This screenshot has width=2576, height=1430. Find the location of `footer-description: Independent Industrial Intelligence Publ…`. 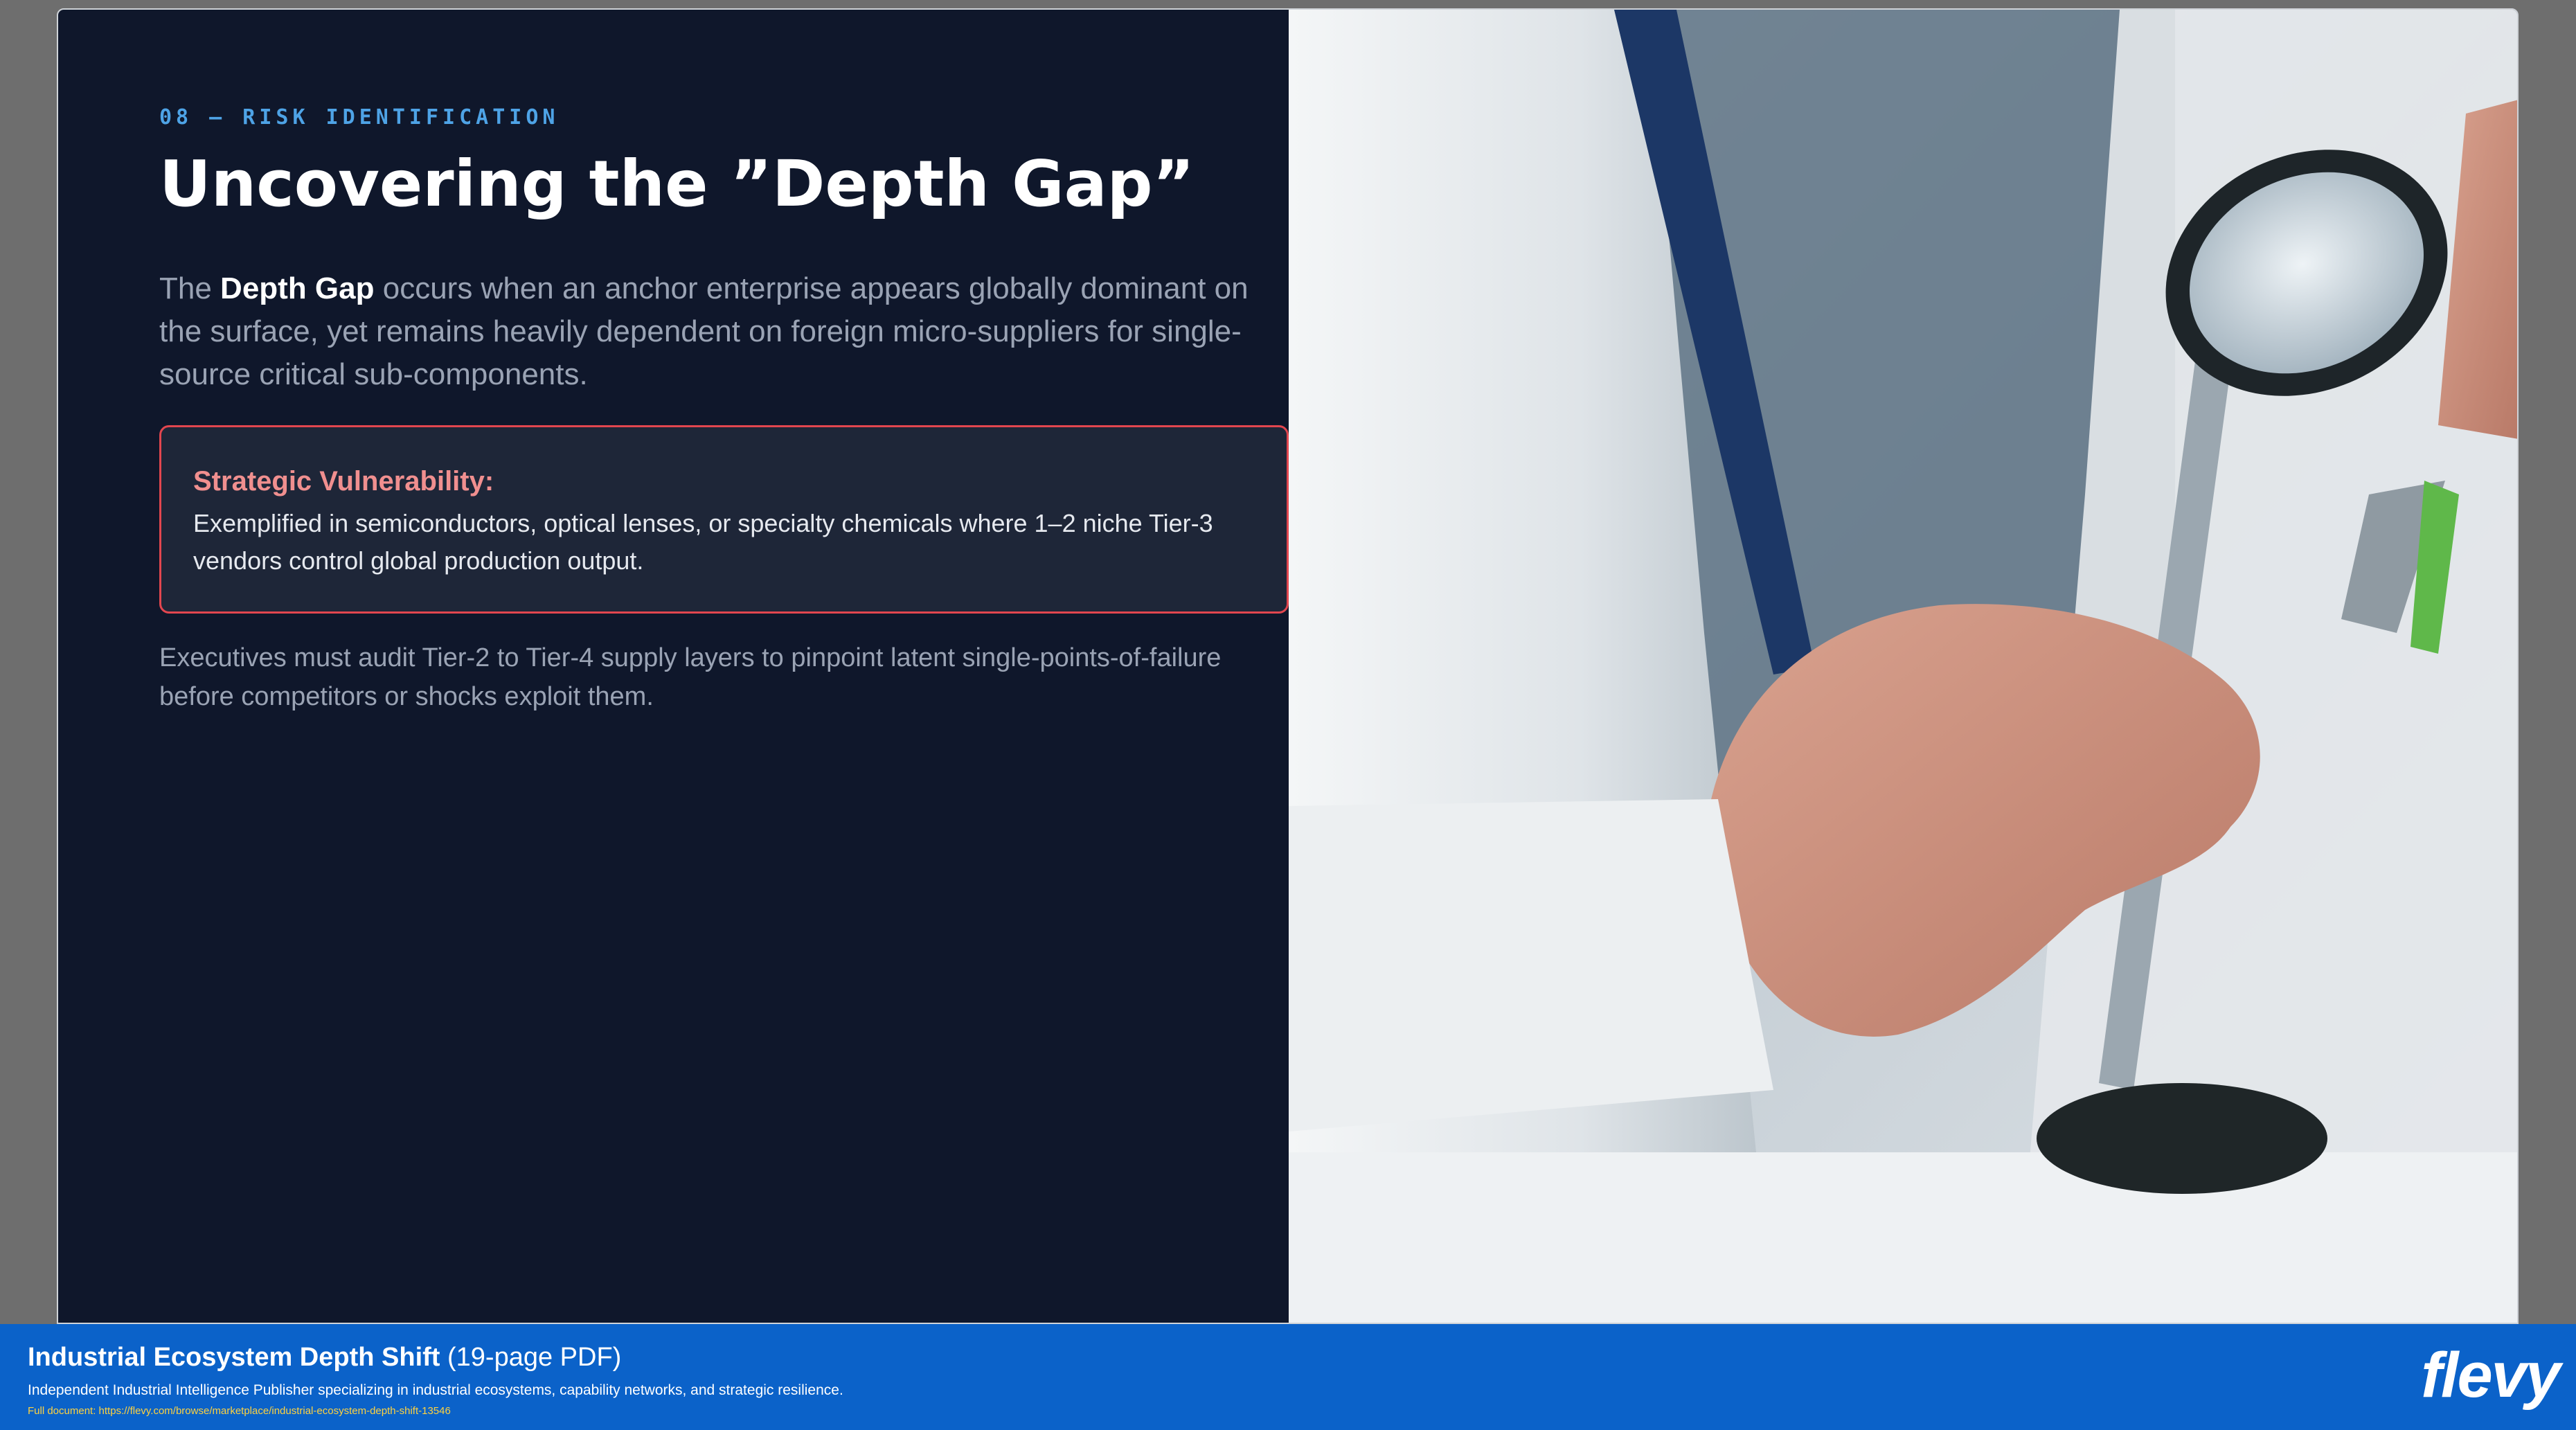

footer-description: Independent Industrial Intelligence Publ… is located at coordinates (435, 1390).